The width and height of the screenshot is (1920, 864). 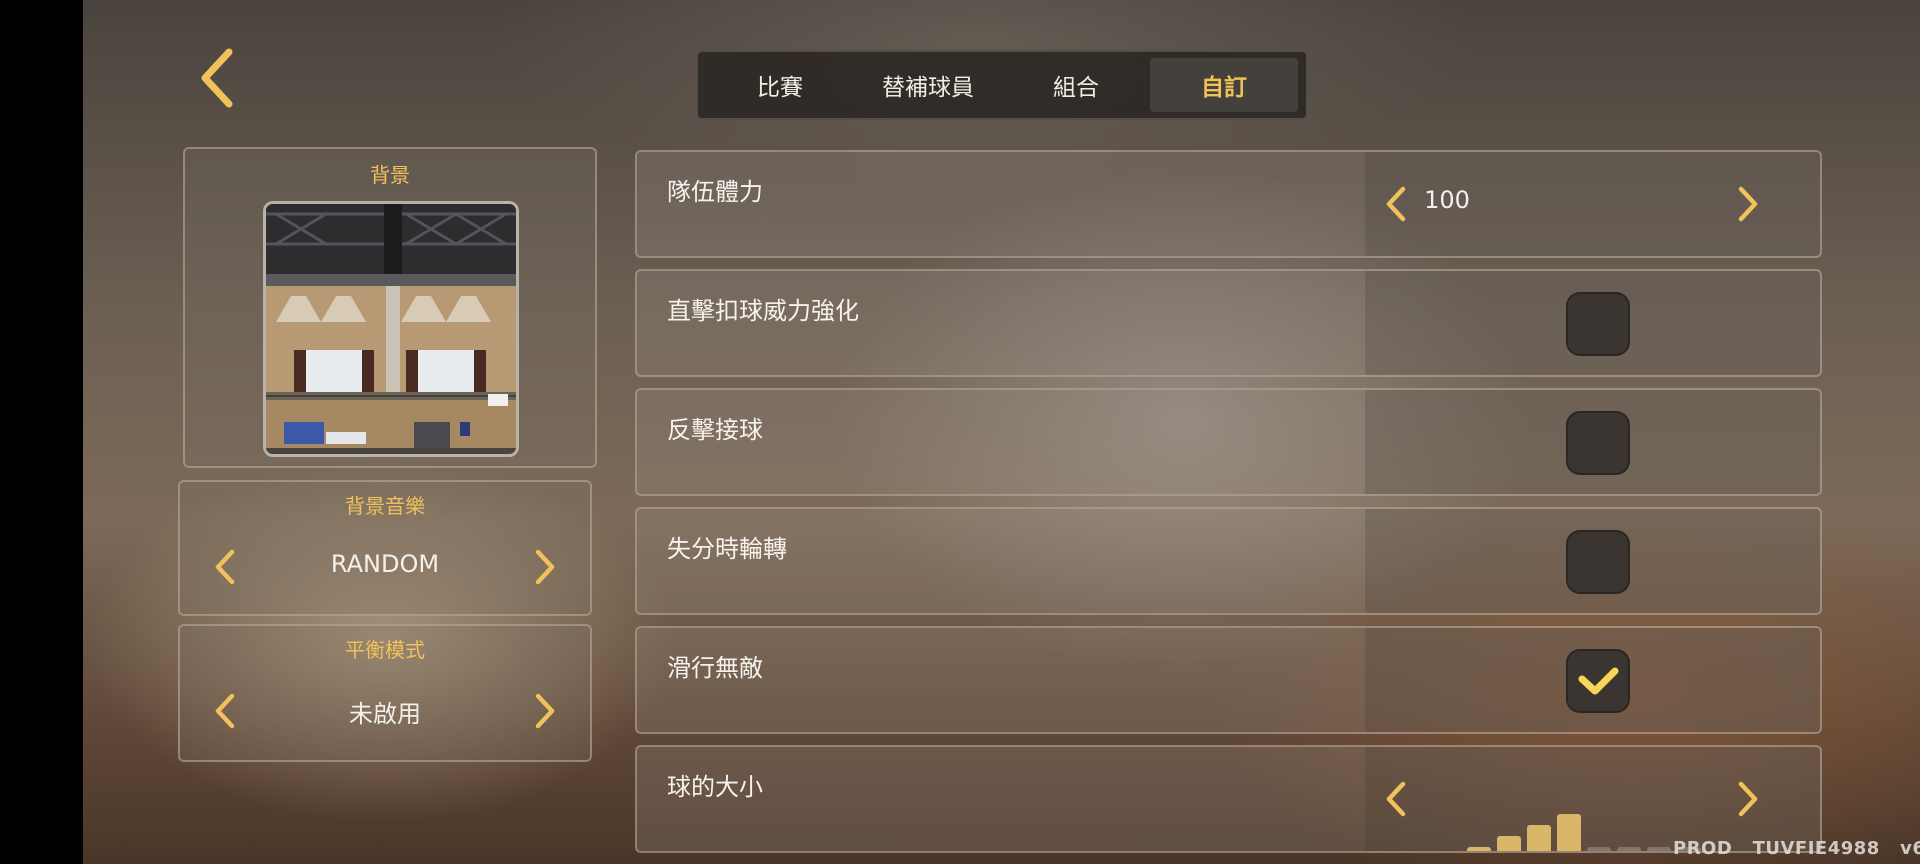 What do you see at coordinates (1228, 561) in the screenshot?
I see `setting-row-rotate-on-loss: 失分時輪轉` at bounding box center [1228, 561].